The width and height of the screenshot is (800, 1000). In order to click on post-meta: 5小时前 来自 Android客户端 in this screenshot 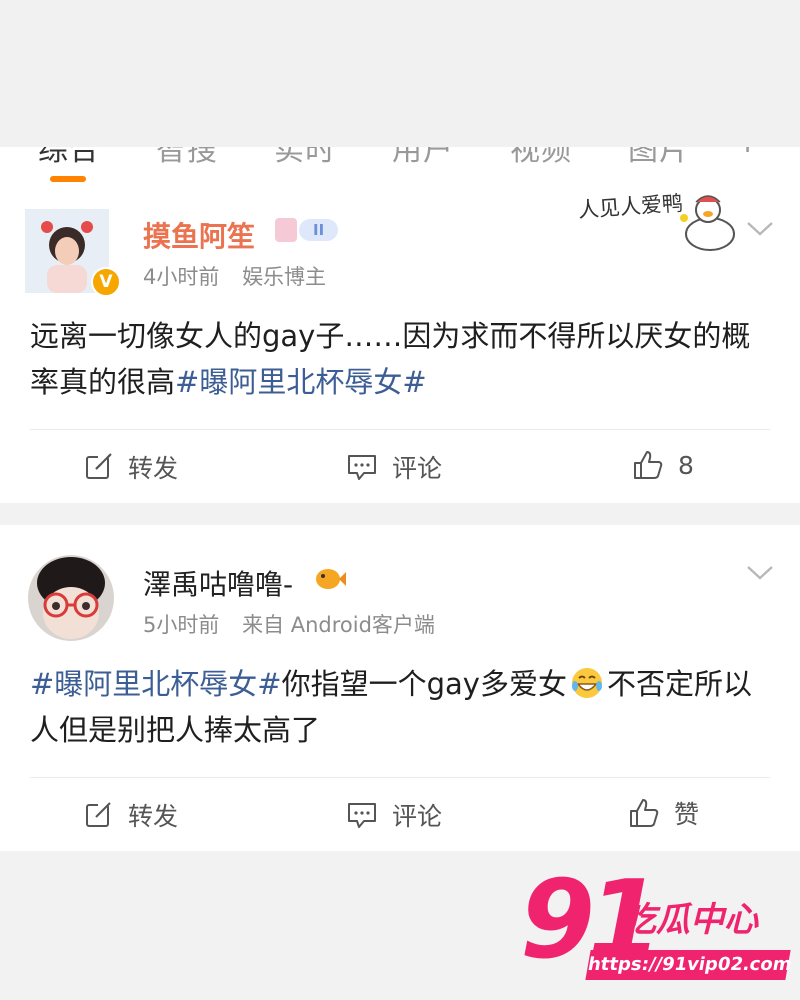, I will do `click(297, 624)`.